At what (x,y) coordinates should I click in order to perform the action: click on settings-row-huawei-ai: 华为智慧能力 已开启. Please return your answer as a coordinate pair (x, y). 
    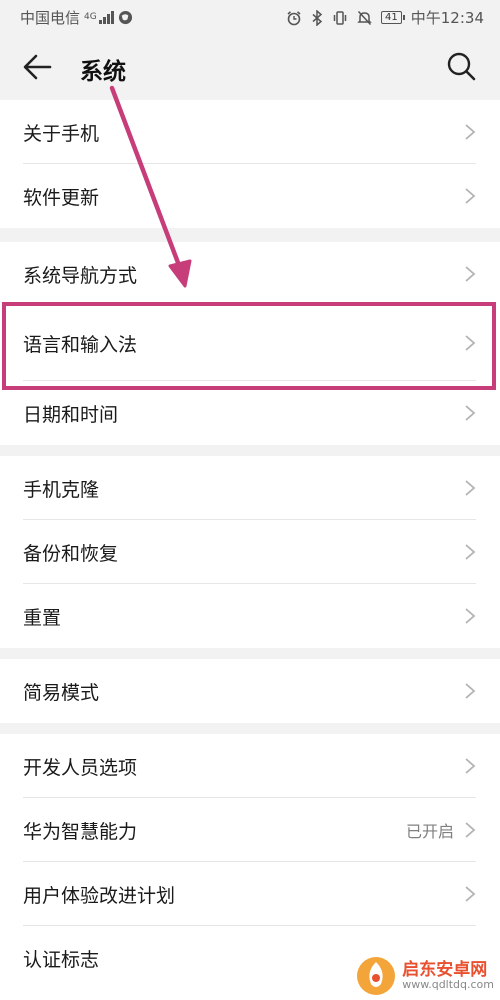
    Looking at the image, I should click on (250, 830).